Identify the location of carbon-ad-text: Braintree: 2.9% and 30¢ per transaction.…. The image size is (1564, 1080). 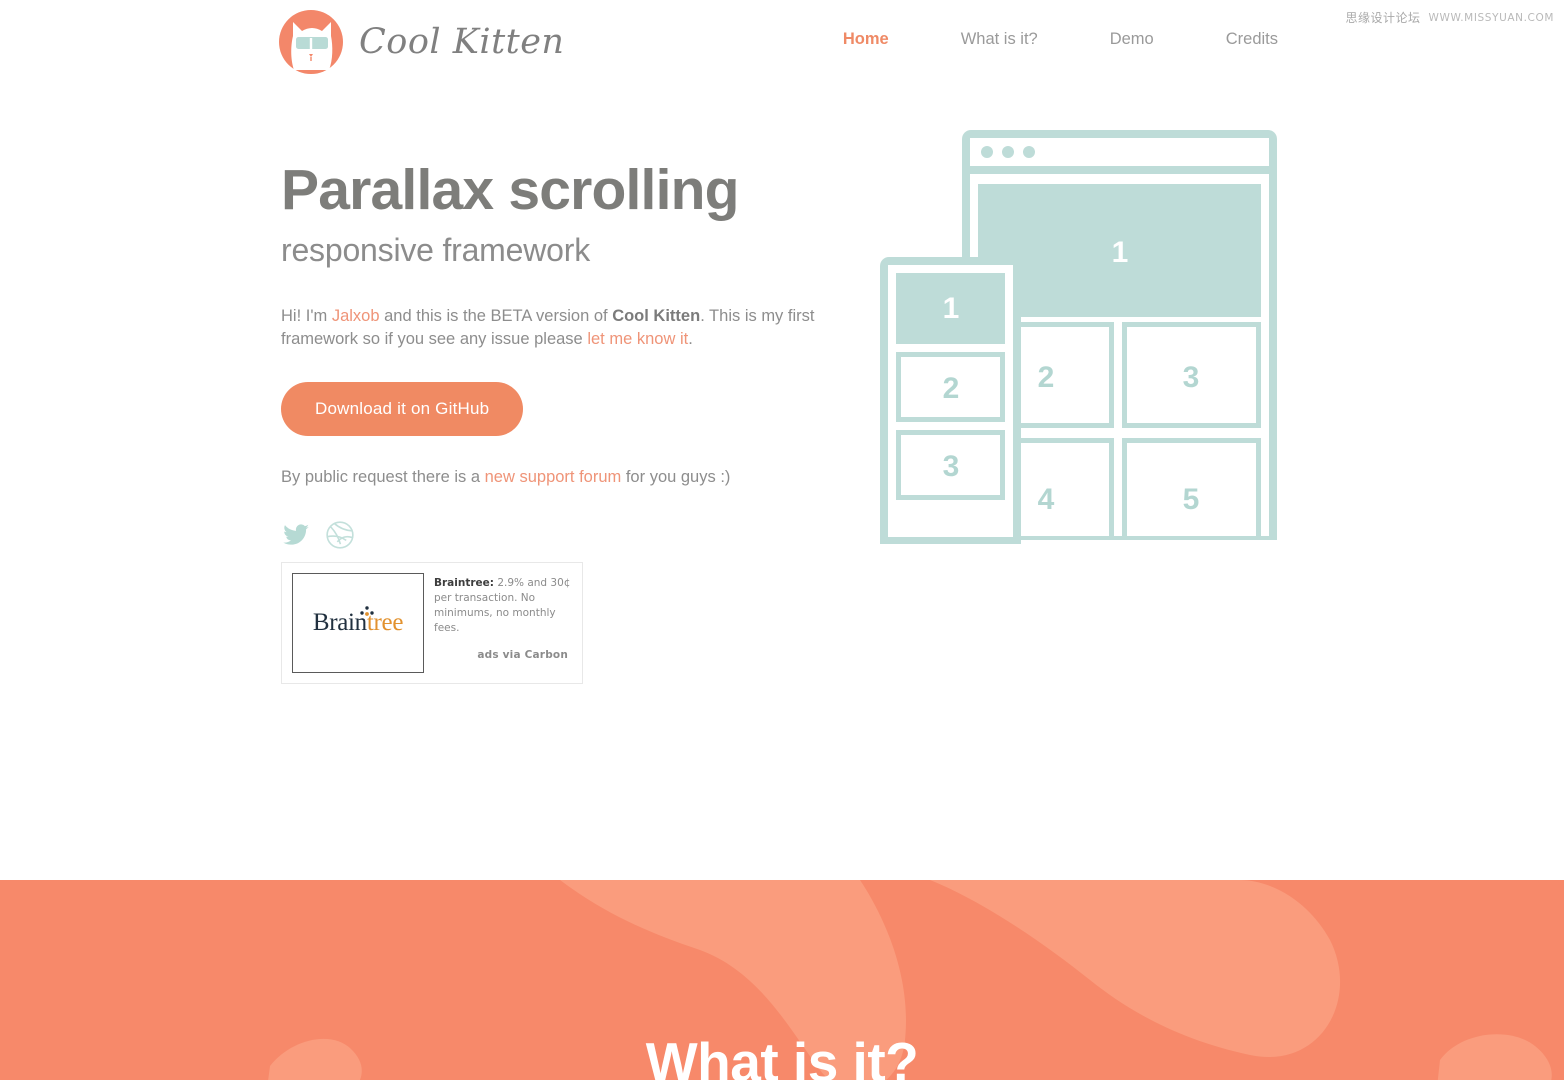
(503, 606).